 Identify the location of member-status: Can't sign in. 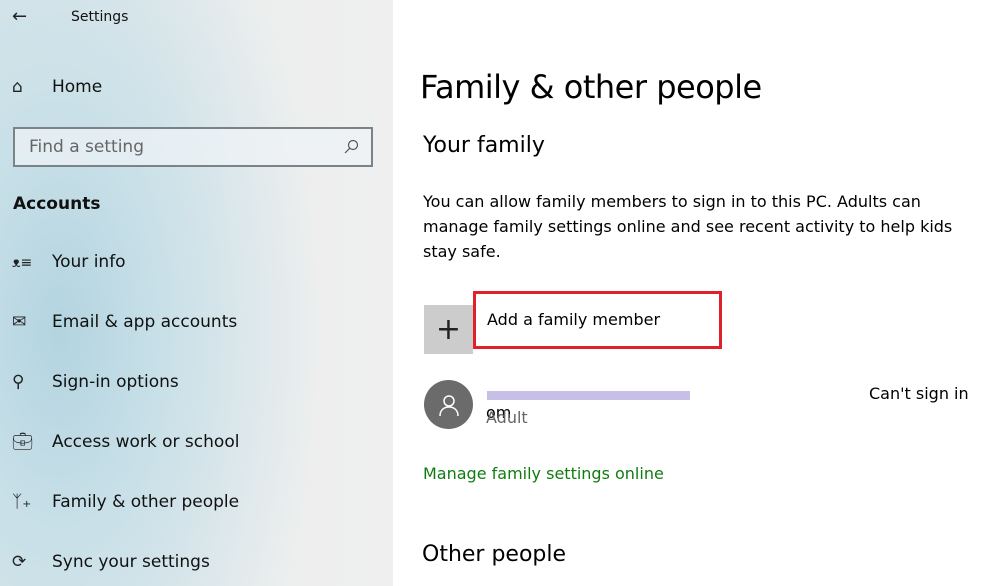
(919, 393).